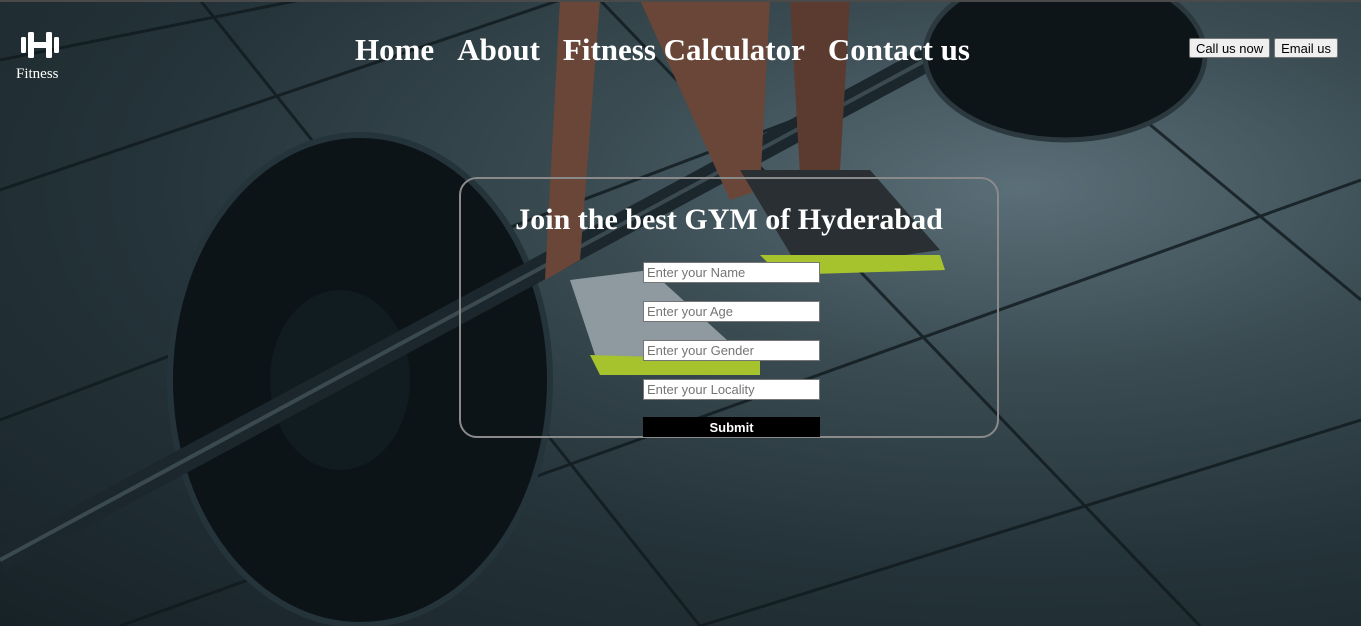 This screenshot has height=626, width=1361. Describe the element at coordinates (498, 50) in the screenshot. I see `nav-about: About` at that location.